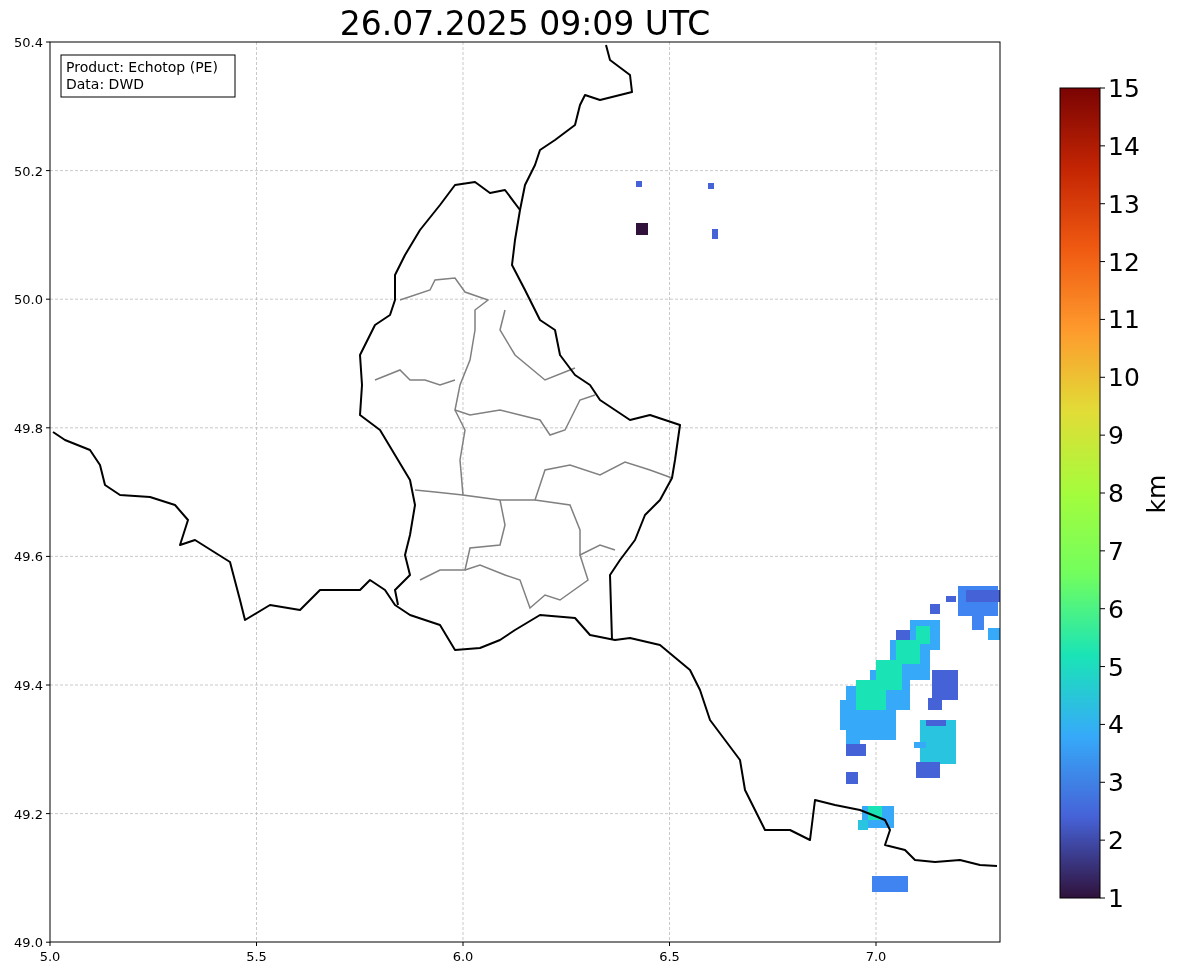  What do you see at coordinates (28, 171) in the screenshot?
I see `axis-tick-label: 50.2` at bounding box center [28, 171].